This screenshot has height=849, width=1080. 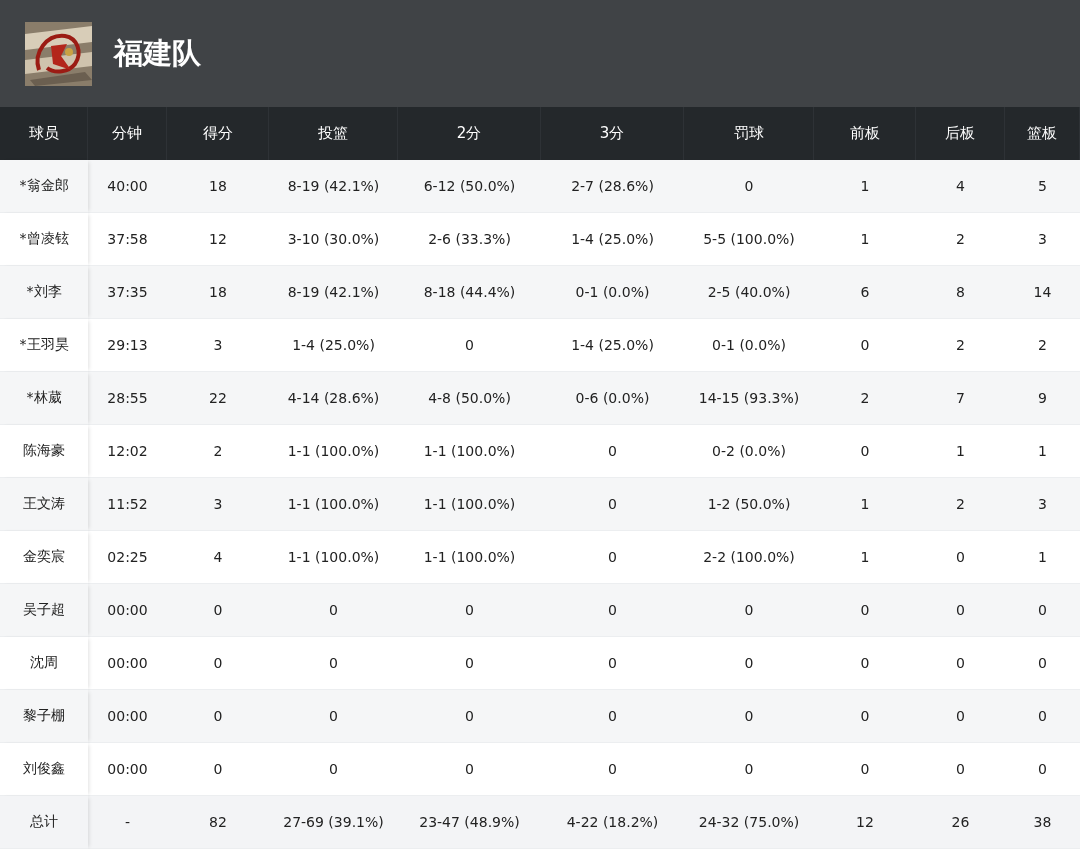 I want to click on column-header: 3分, so click(x=612, y=133).